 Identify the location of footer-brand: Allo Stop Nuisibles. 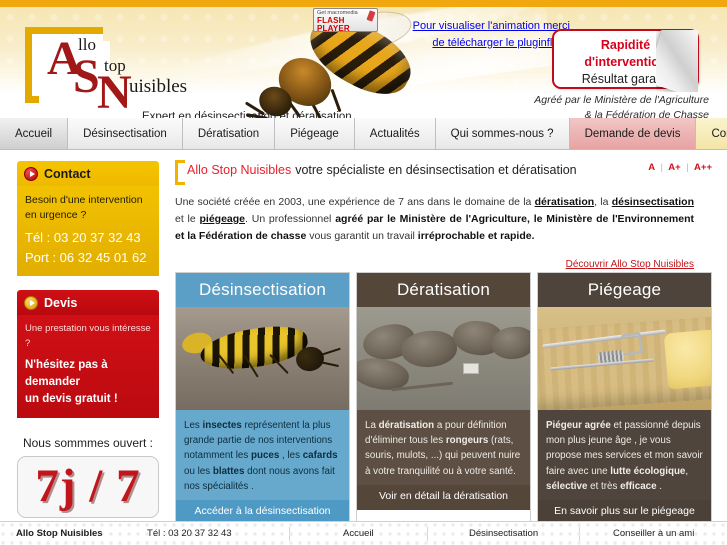
(59, 533).